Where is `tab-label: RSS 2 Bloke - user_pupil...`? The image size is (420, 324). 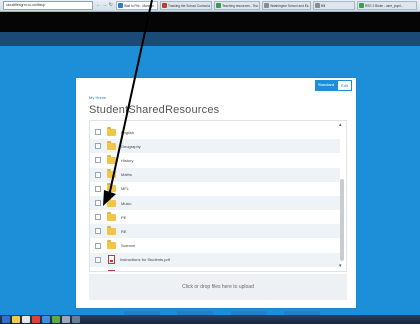 tab-label: RSS 2 Bloke - user_pupil... is located at coordinates (384, 5).